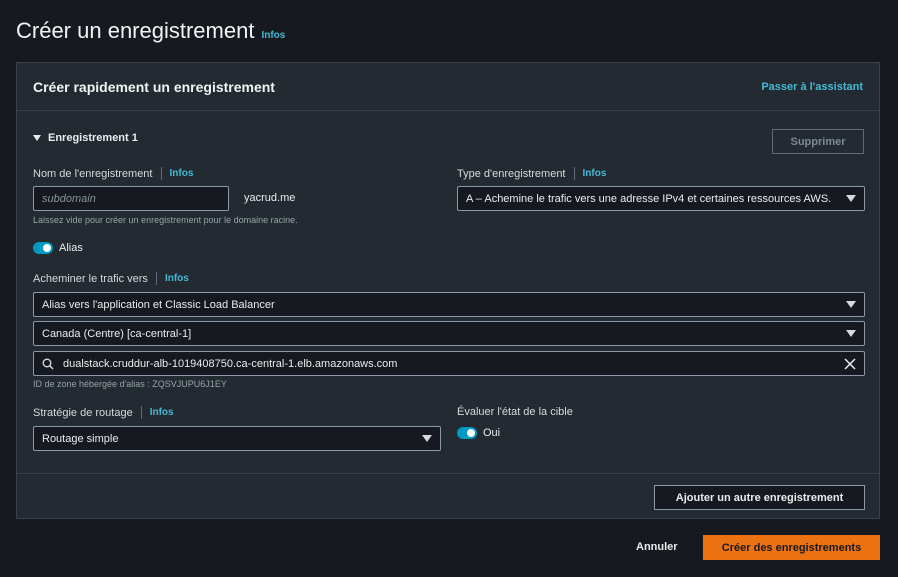  Describe the element at coordinates (511, 173) in the screenshot. I see `record-type-label-text: Type d'enregistrement` at that location.